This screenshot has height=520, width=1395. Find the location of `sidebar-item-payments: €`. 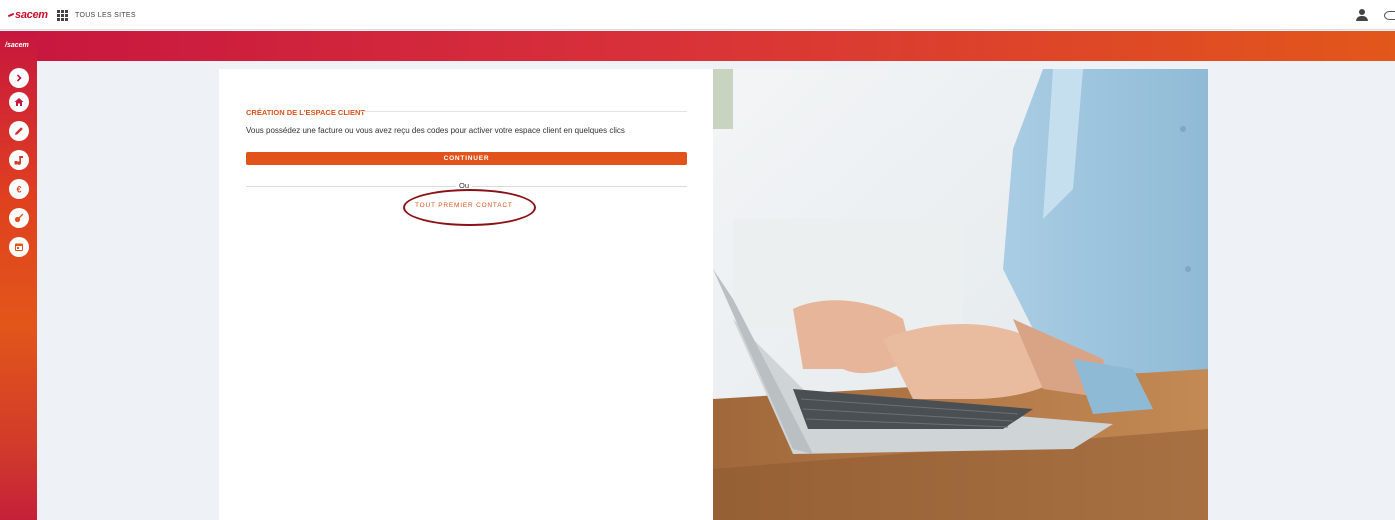

sidebar-item-payments: € is located at coordinates (19, 189).